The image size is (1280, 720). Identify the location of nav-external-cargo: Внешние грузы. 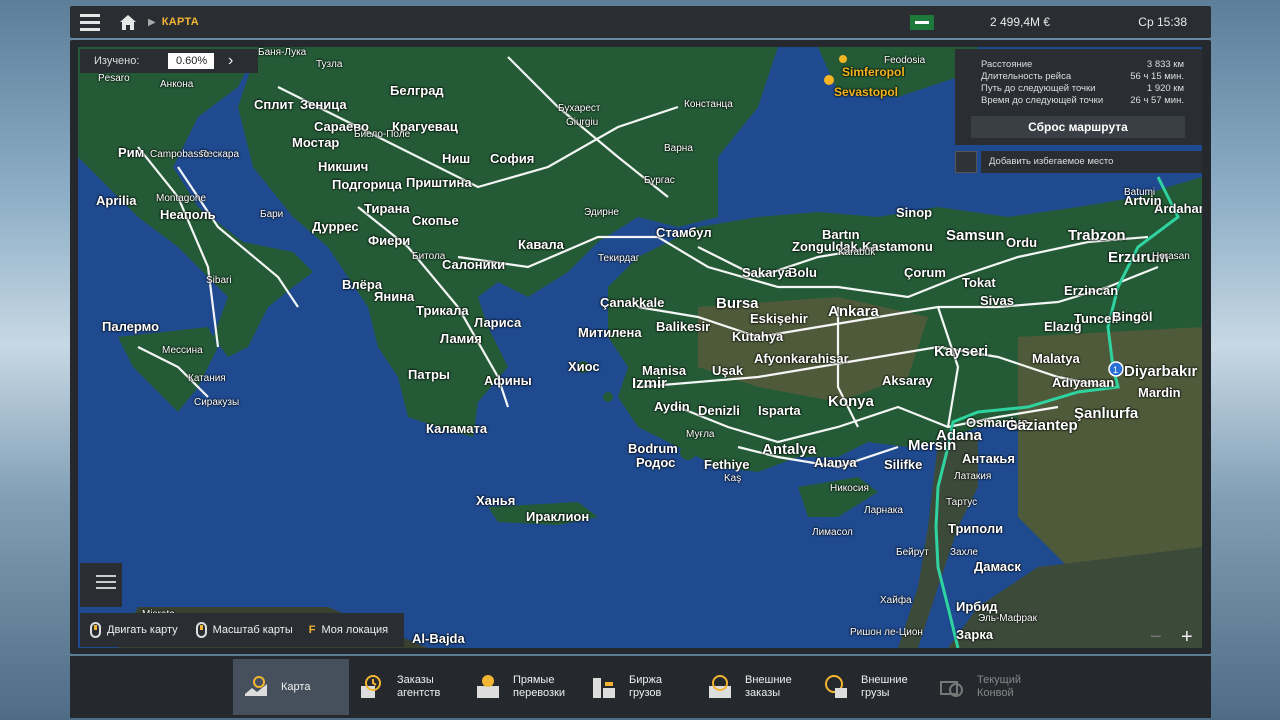
(871, 687).